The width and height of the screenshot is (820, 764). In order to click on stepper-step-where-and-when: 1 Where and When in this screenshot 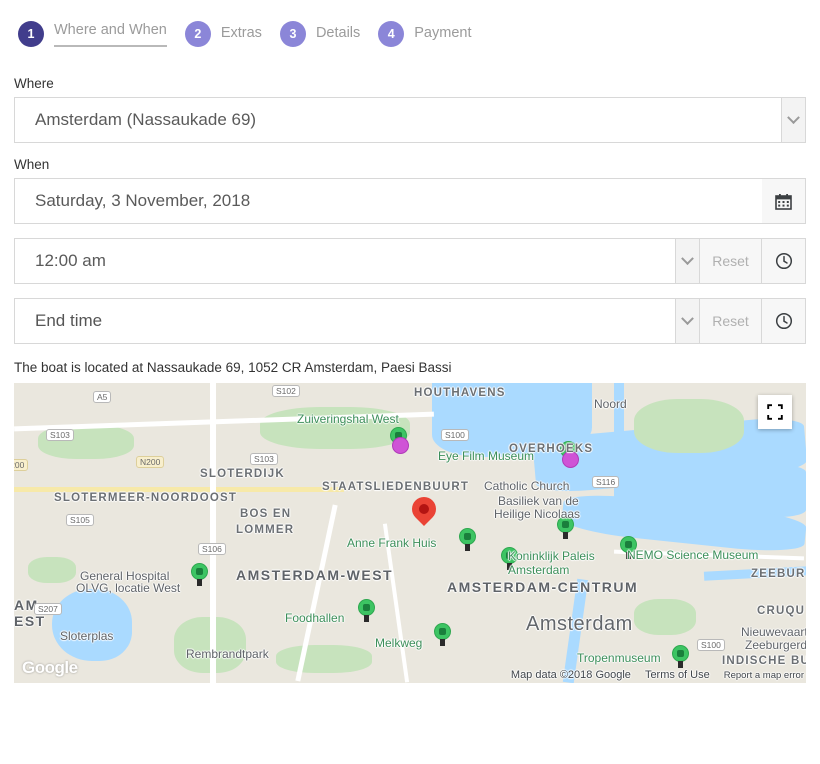, I will do `click(92, 34)`.